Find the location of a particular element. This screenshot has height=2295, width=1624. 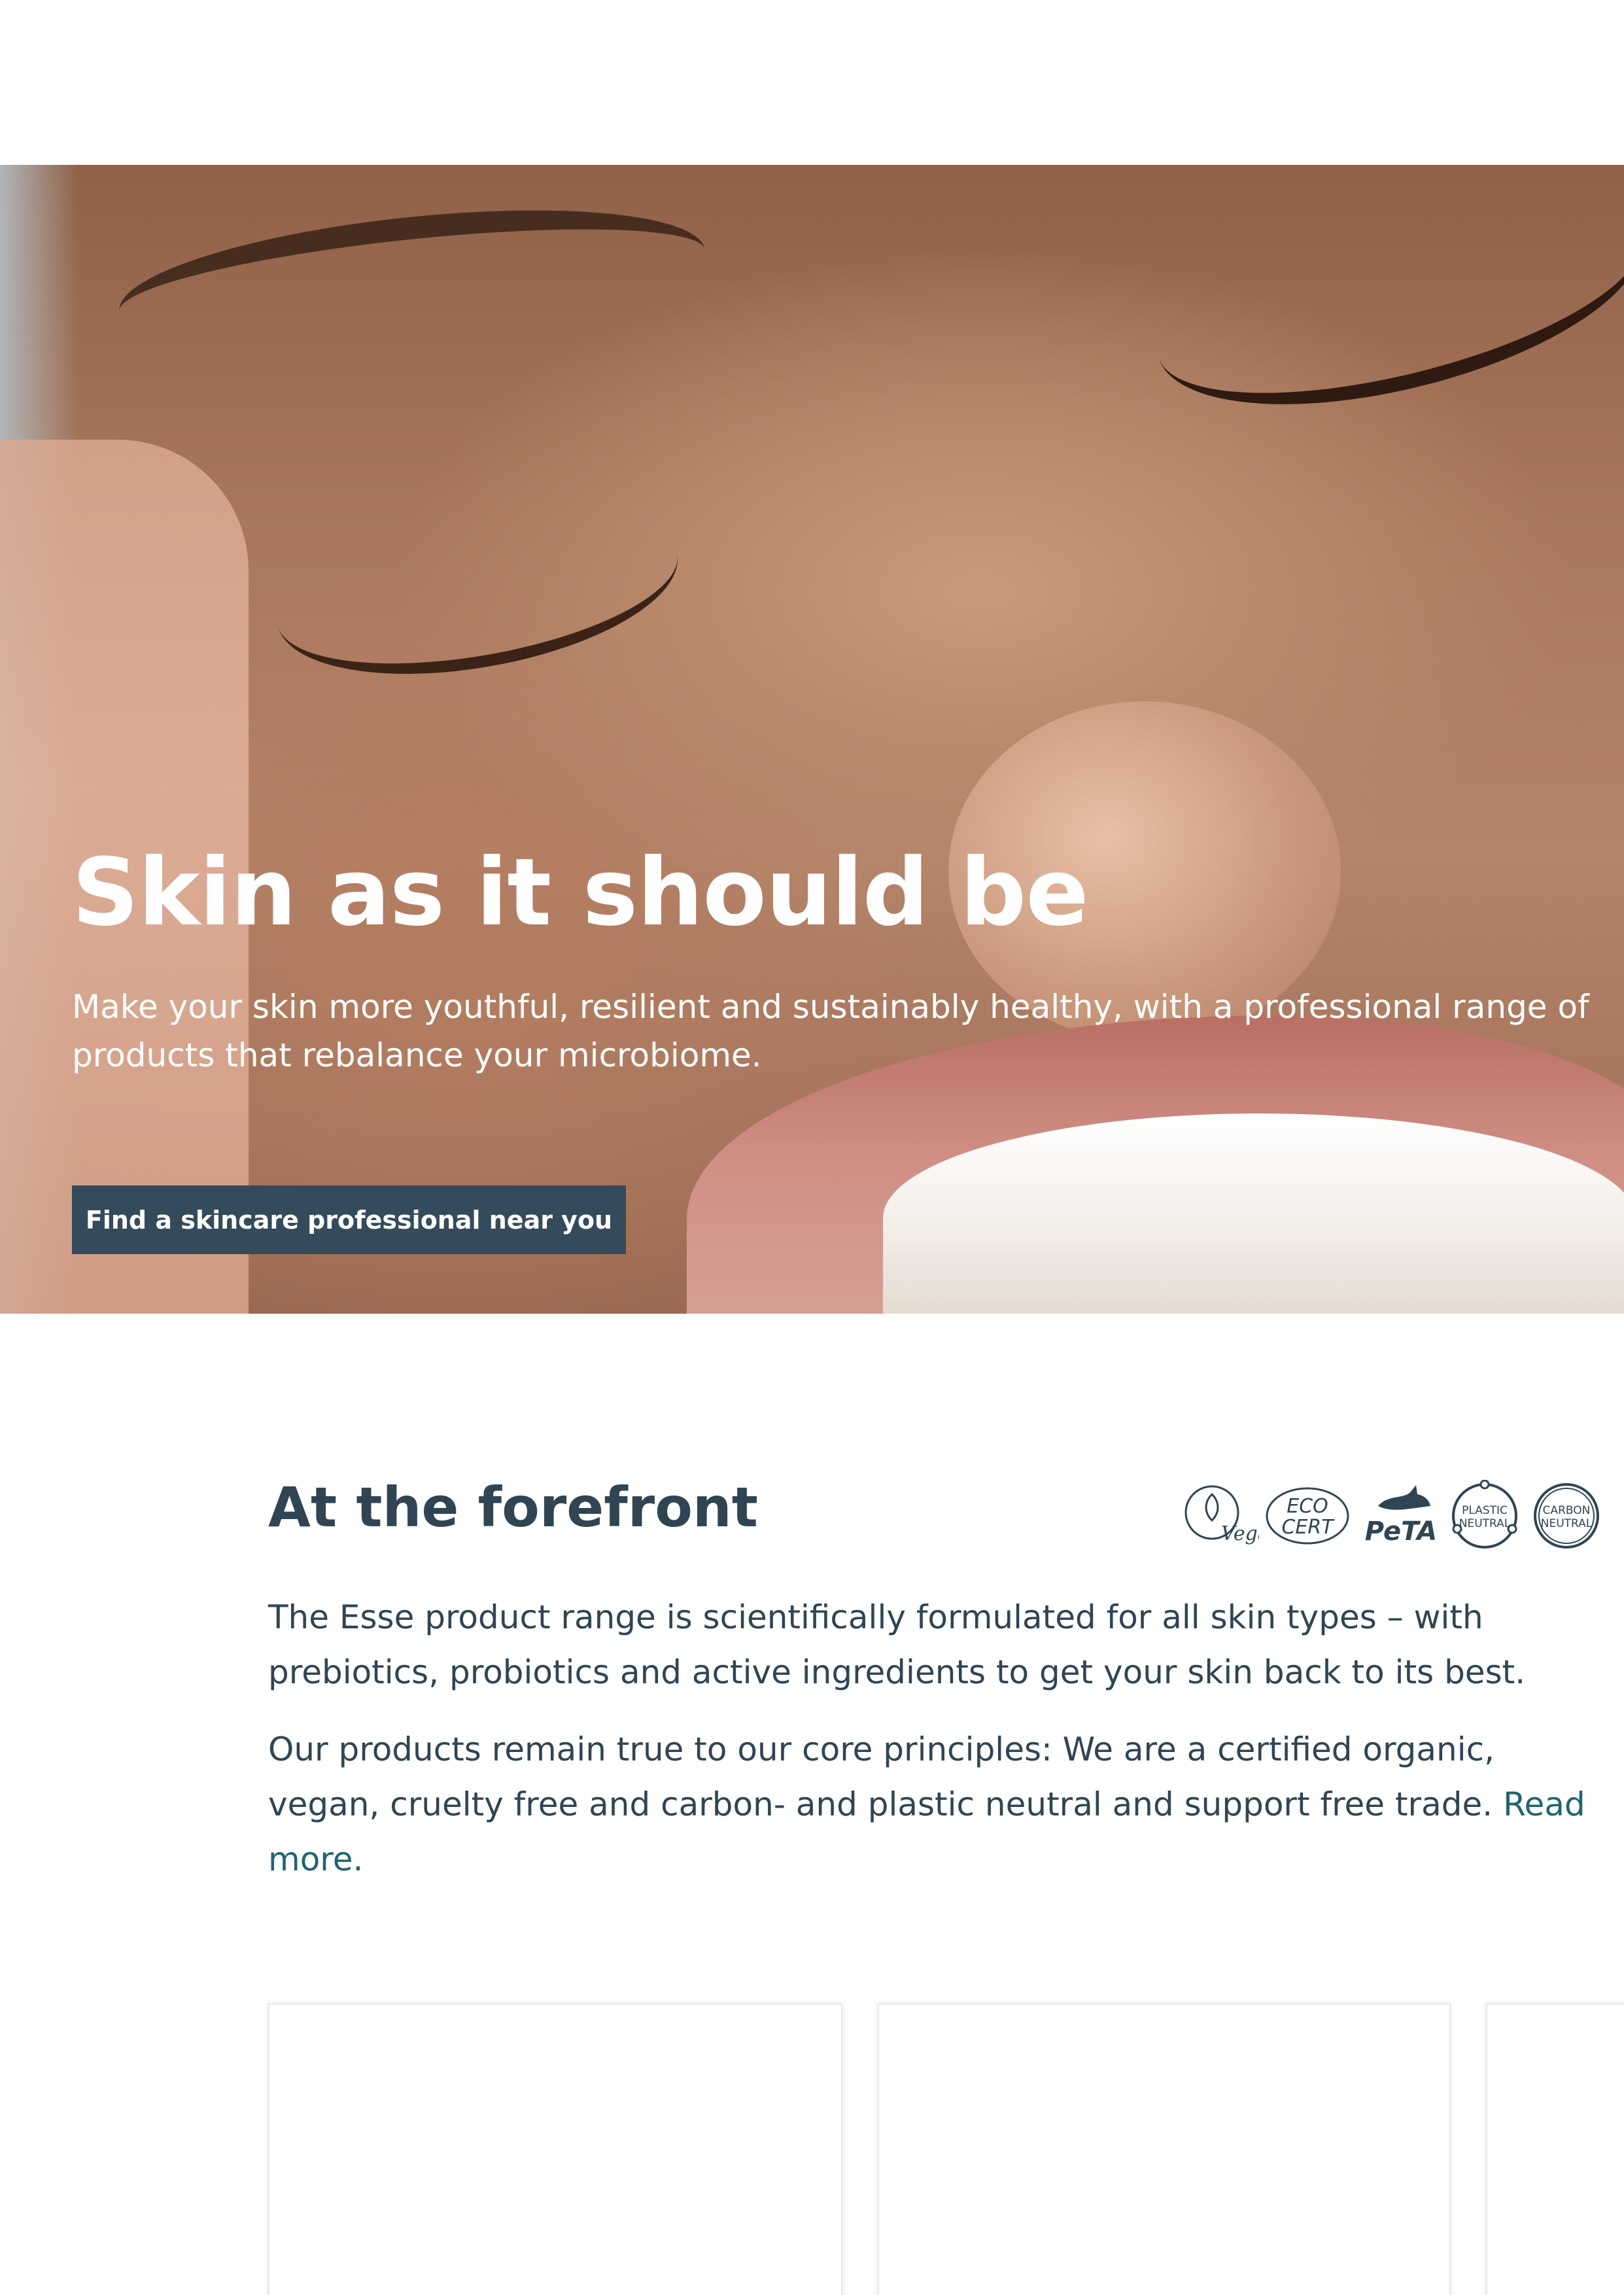

plastic-neutral-line-1: PLASTIC is located at coordinates (1485, 1510).